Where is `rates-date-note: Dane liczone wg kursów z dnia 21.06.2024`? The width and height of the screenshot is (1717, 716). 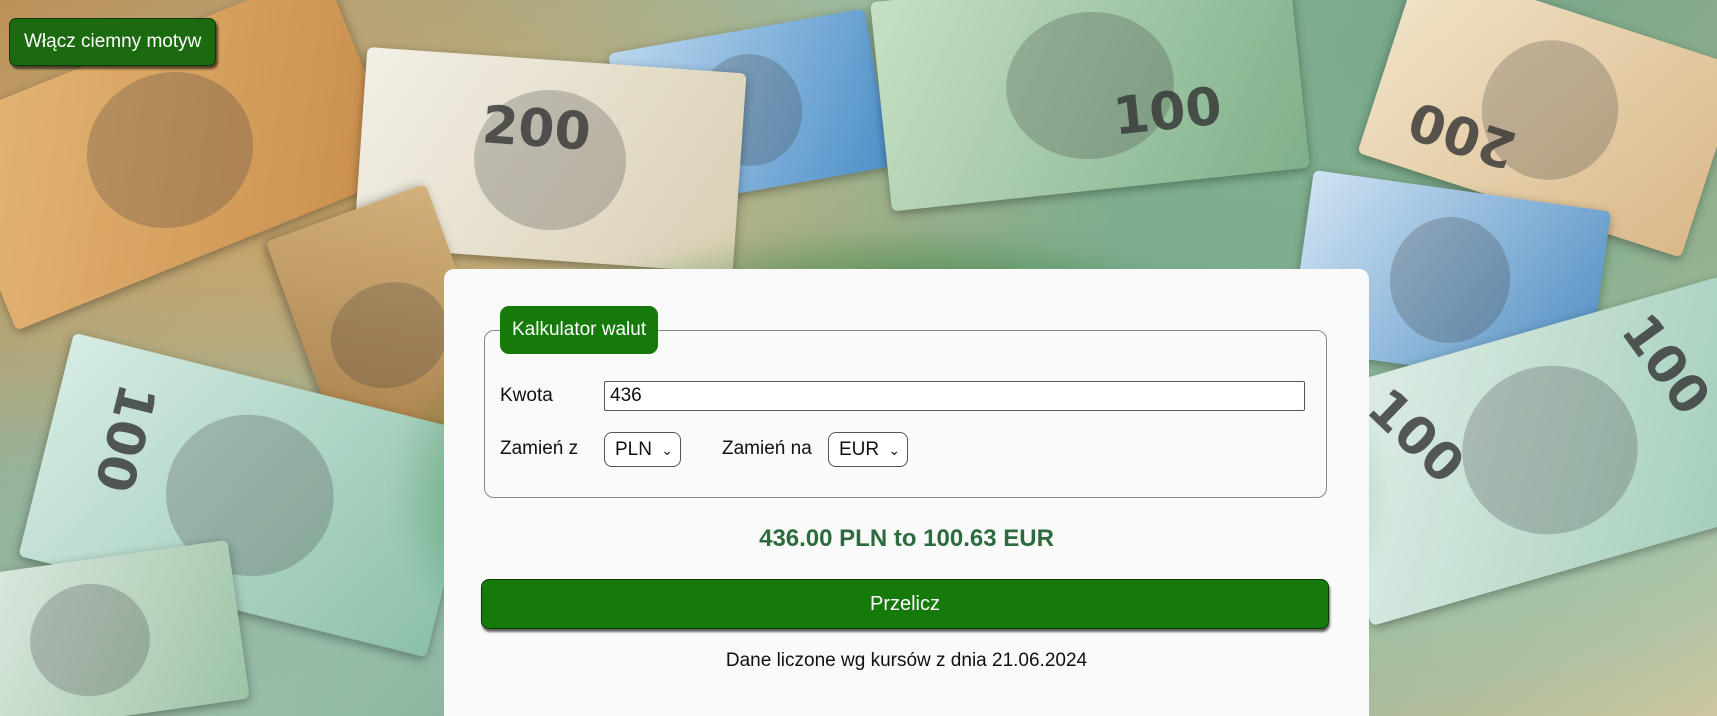 rates-date-note: Dane liczone wg kursów z dnia 21.06.2024 is located at coordinates (906, 660).